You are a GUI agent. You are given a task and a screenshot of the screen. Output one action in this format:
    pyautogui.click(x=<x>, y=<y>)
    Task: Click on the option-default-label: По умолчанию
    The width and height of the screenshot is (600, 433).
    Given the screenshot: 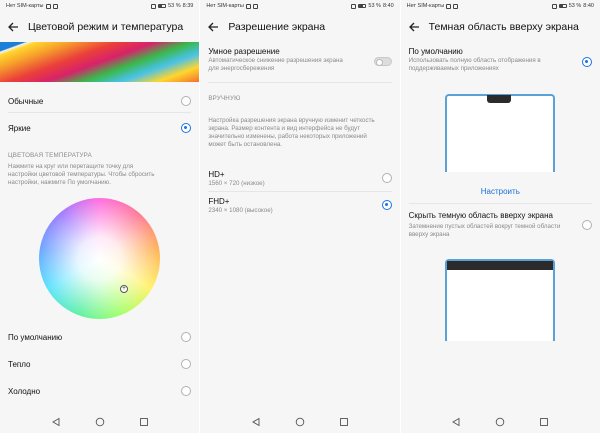 What is the action you would take?
    pyautogui.click(x=435, y=51)
    